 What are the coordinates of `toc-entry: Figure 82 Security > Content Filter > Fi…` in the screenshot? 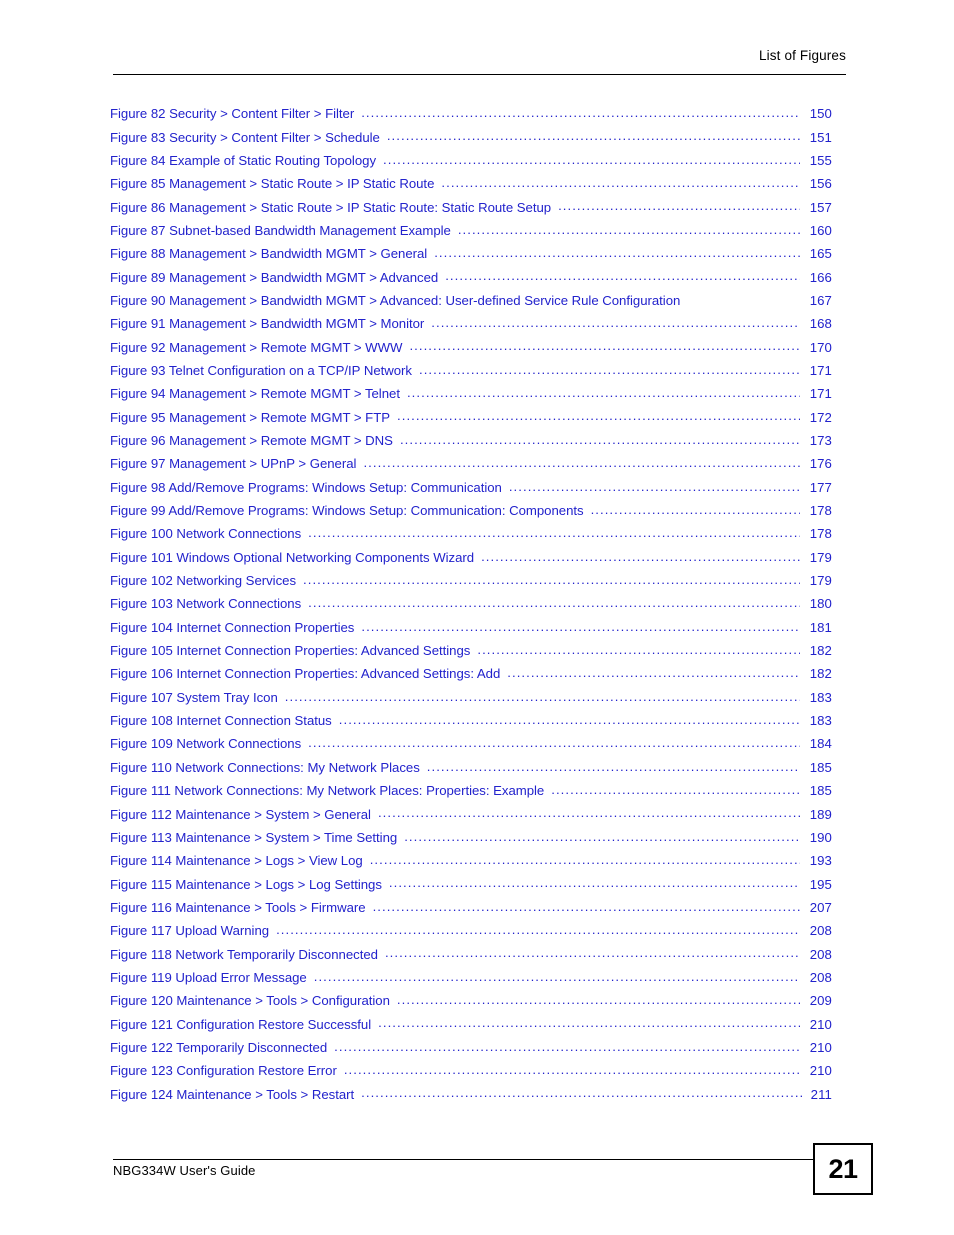 It's located at (471, 116).